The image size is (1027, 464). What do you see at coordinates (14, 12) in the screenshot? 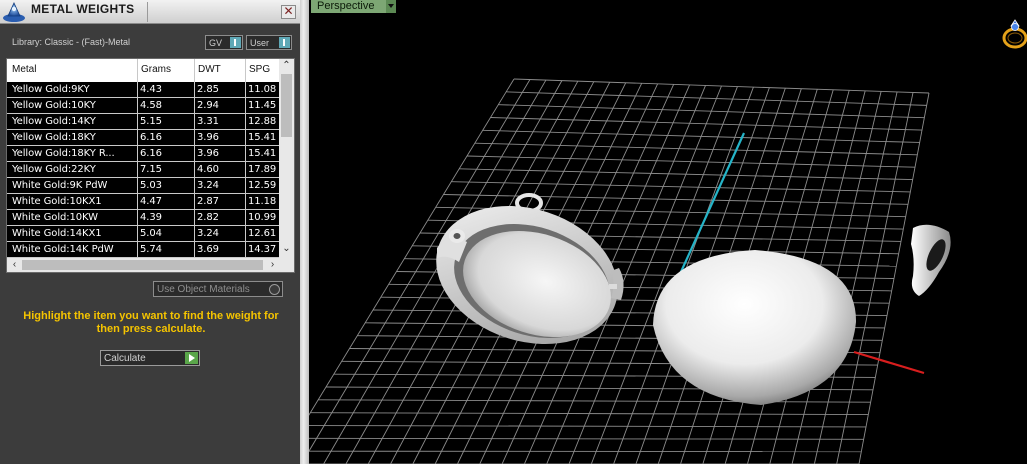
I see `app-logo-icon` at bounding box center [14, 12].